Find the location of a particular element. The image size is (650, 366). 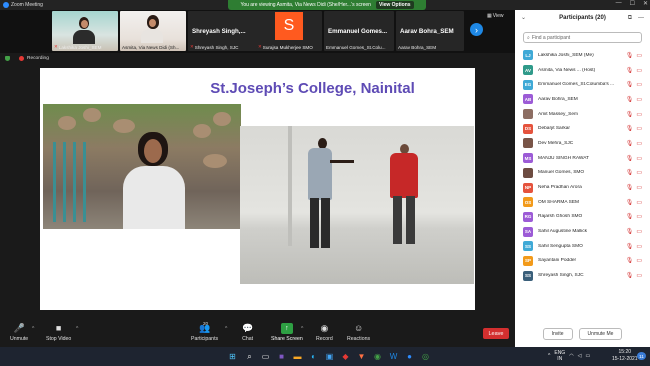

store-icon: ▣ is located at coordinates (329, 356).